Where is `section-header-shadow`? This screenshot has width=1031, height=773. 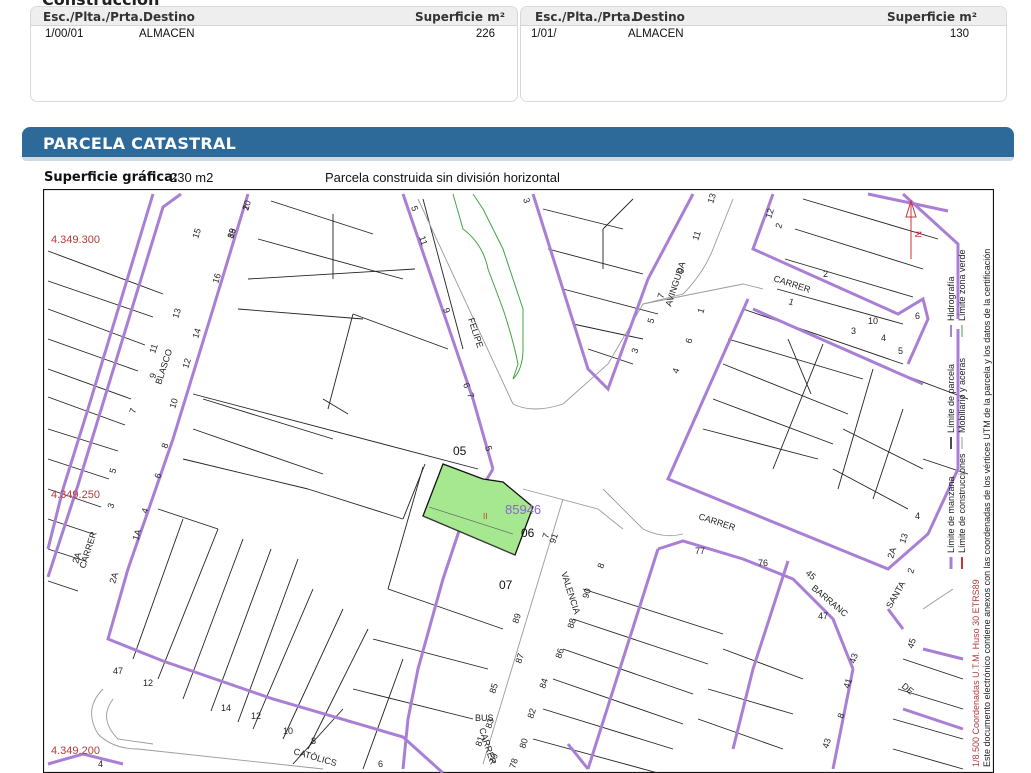
section-header-shadow is located at coordinates (518, 159).